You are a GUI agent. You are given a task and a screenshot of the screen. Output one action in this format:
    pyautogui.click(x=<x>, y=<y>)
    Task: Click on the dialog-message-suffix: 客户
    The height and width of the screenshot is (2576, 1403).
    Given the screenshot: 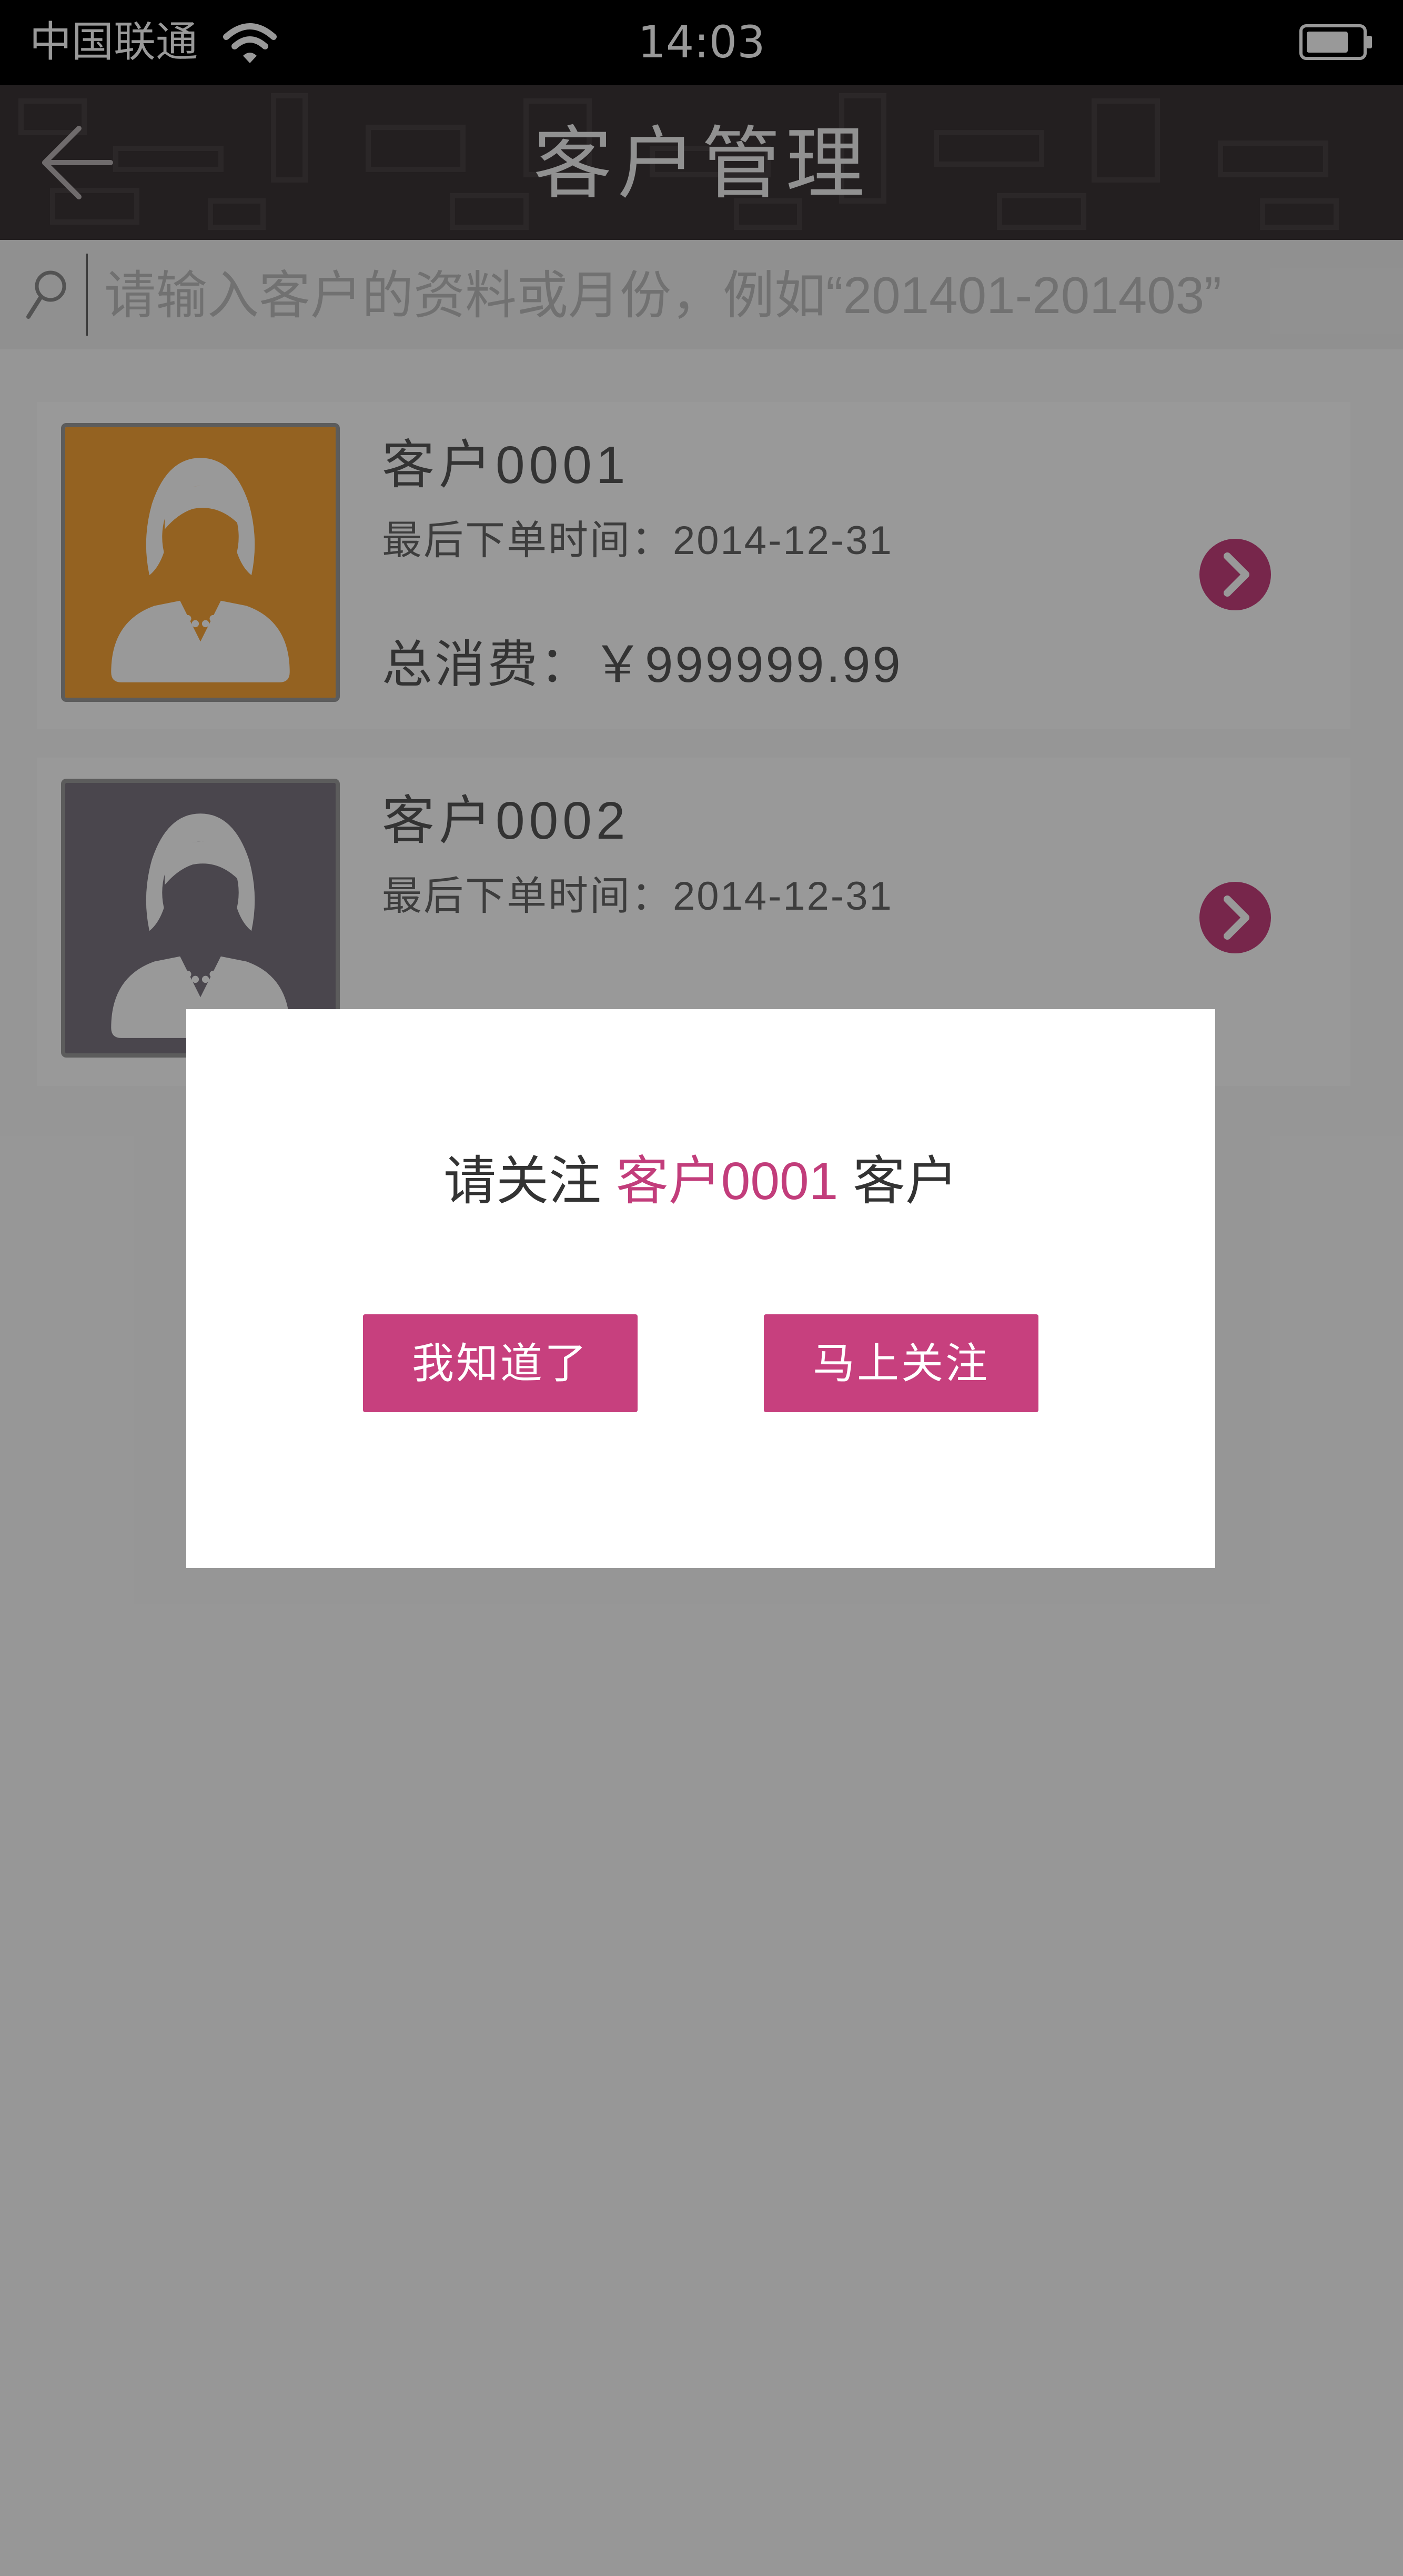 What is the action you would take?
    pyautogui.click(x=905, y=1182)
    